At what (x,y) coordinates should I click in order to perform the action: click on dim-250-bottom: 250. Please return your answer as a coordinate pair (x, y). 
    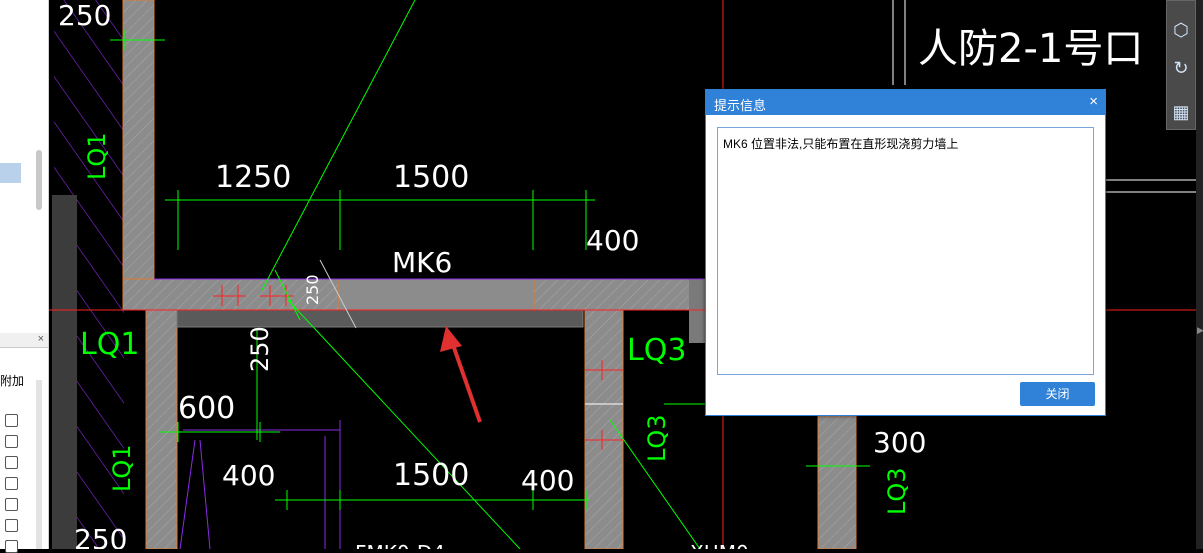
    Looking at the image, I should click on (100, 536).